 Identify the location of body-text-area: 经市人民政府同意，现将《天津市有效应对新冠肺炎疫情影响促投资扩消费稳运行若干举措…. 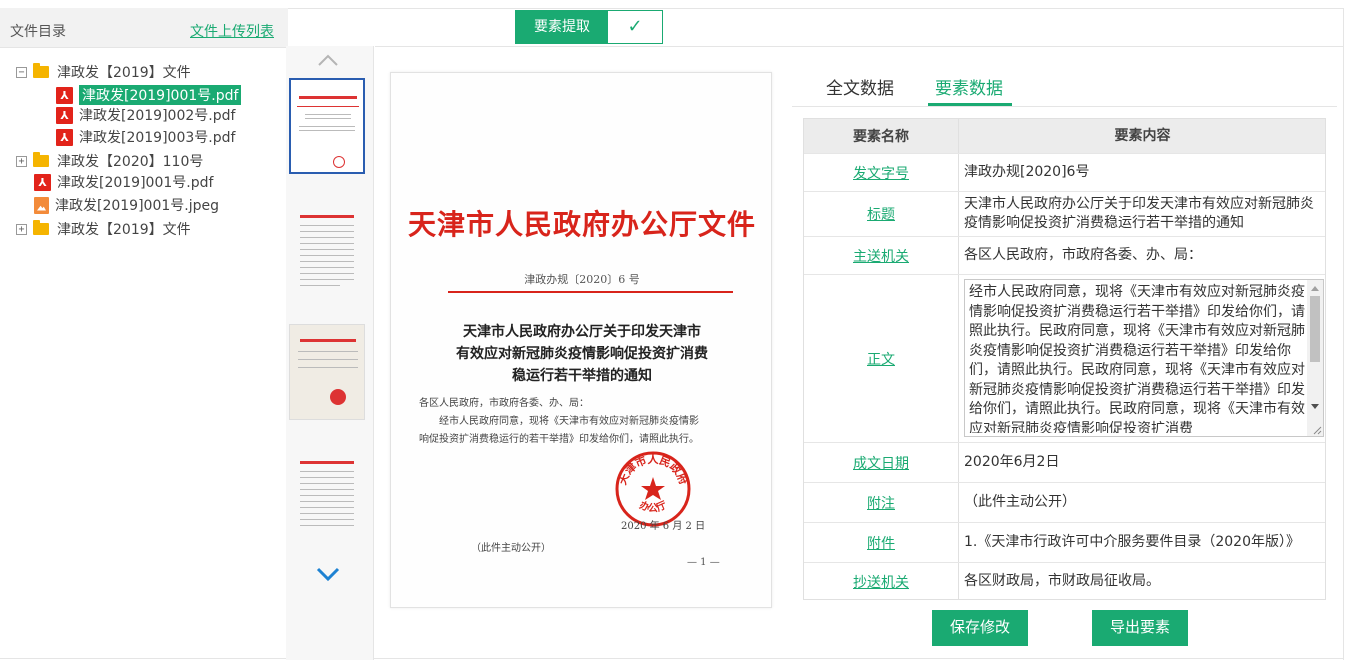
(1144, 358).